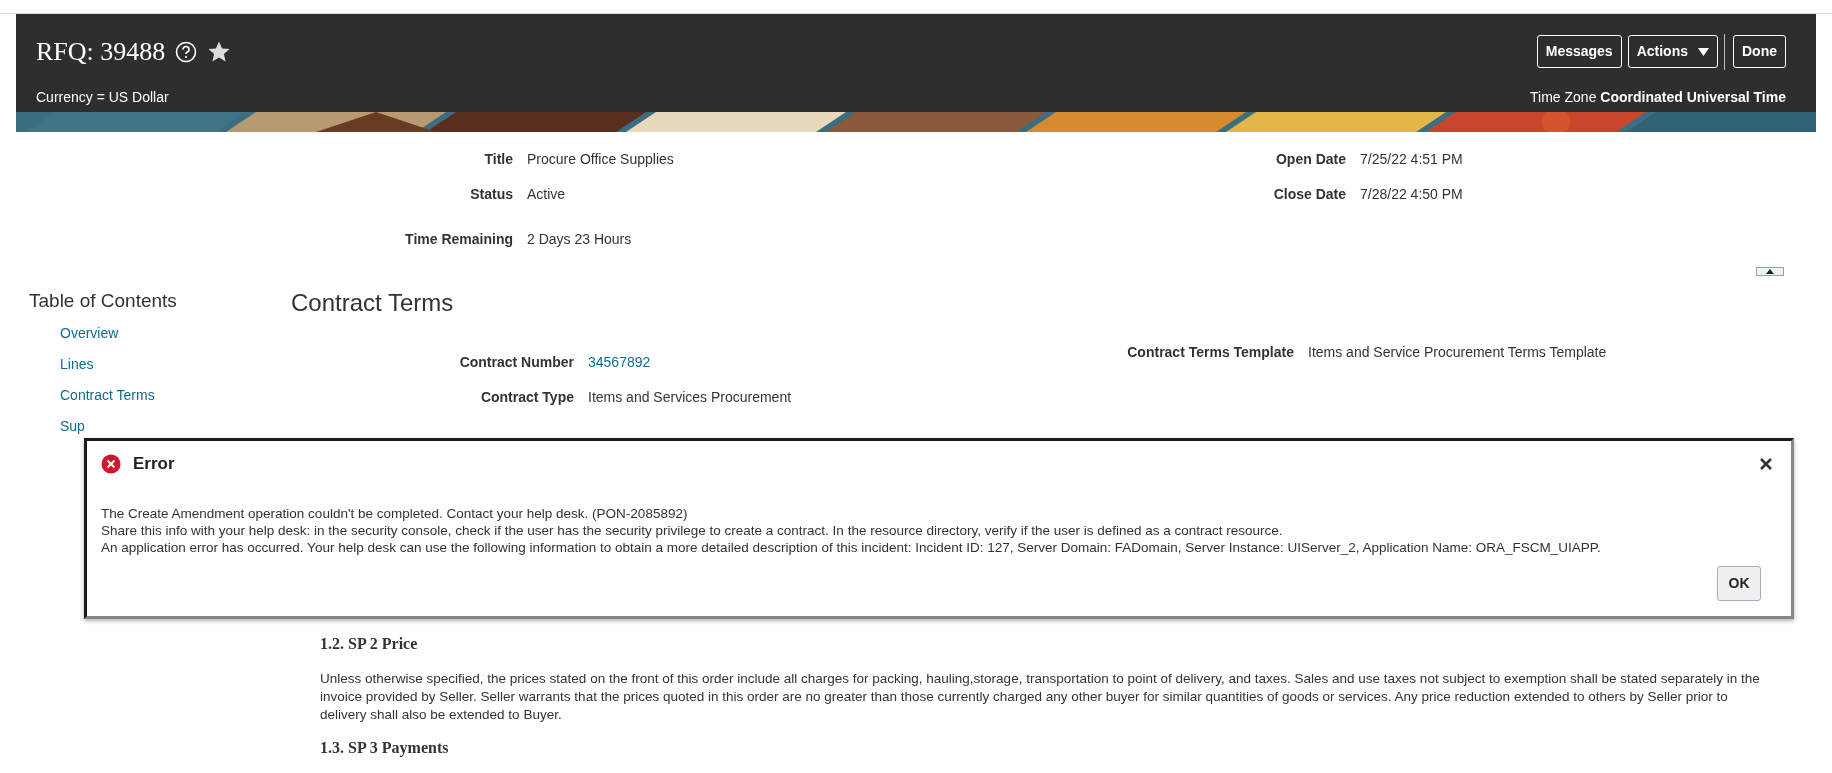 This screenshot has width=1832, height=773. I want to click on error-message: The Create Amendment operation couldn't be completed. Contact your help desk. (PON-2085892), so click(395, 513).